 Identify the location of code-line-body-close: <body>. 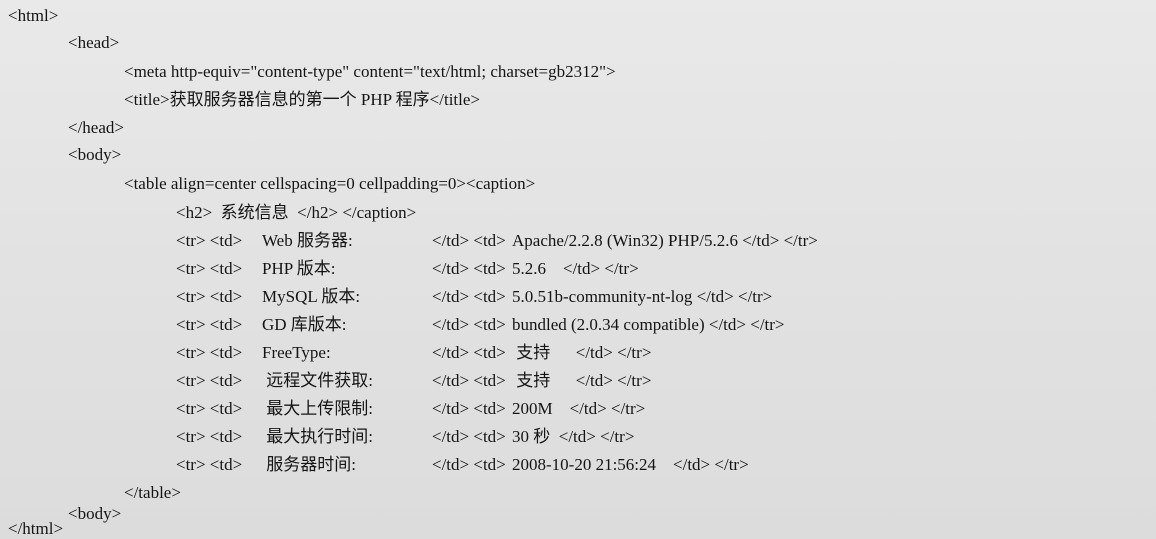
(95, 513).